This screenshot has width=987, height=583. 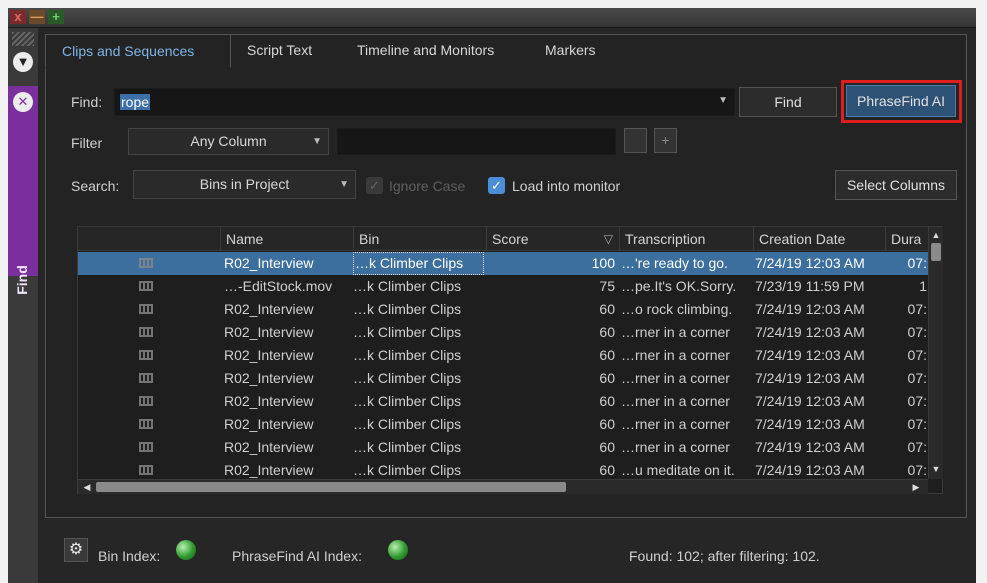 I want to click on tab-clips-and-sequences: Clips and Sequences, so click(x=138, y=51).